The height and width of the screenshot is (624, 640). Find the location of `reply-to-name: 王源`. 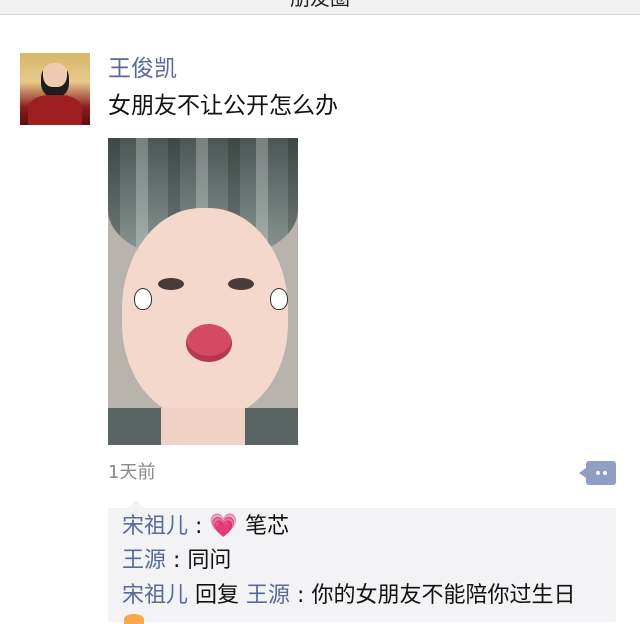

reply-to-name: 王源 is located at coordinates (268, 595).